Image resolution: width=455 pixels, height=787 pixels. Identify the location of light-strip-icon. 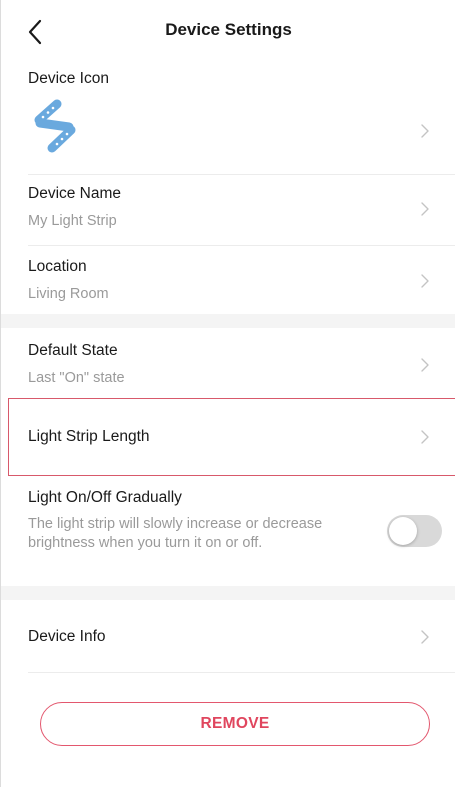
(57, 127).